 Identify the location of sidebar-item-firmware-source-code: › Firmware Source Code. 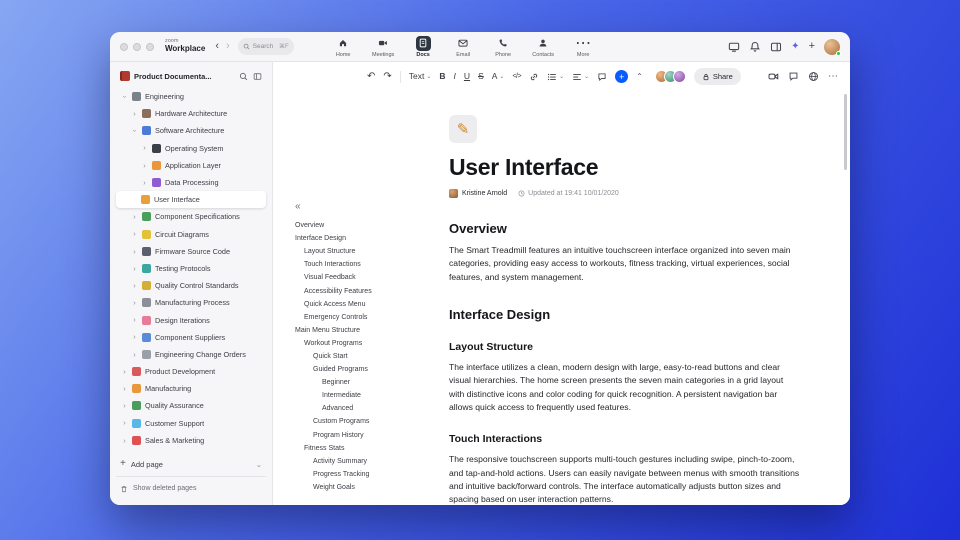
(191, 251).